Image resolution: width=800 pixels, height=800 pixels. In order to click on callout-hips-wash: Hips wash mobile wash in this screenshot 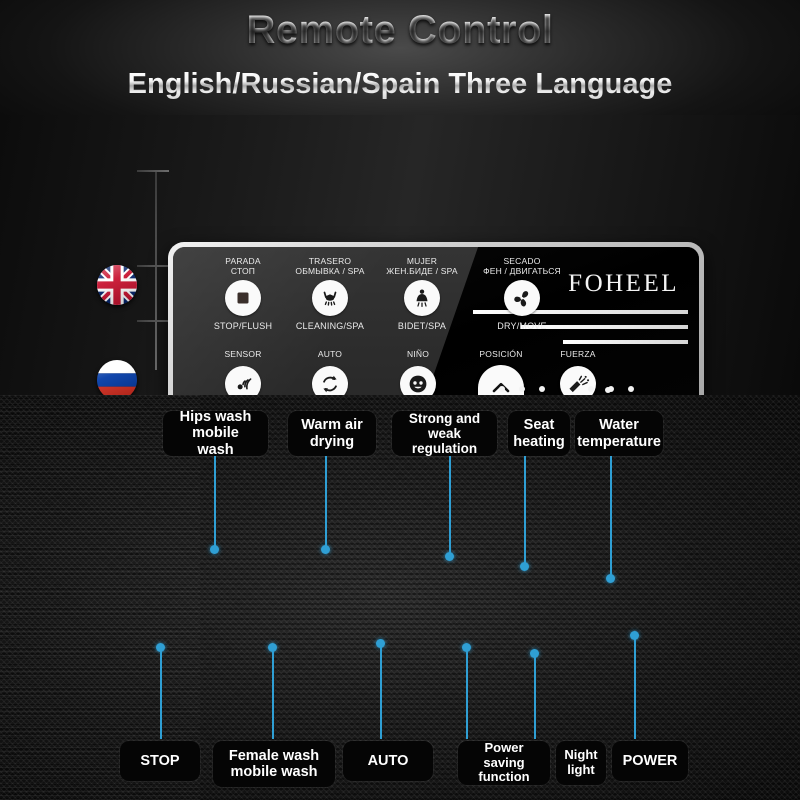, I will do `click(215, 433)`.